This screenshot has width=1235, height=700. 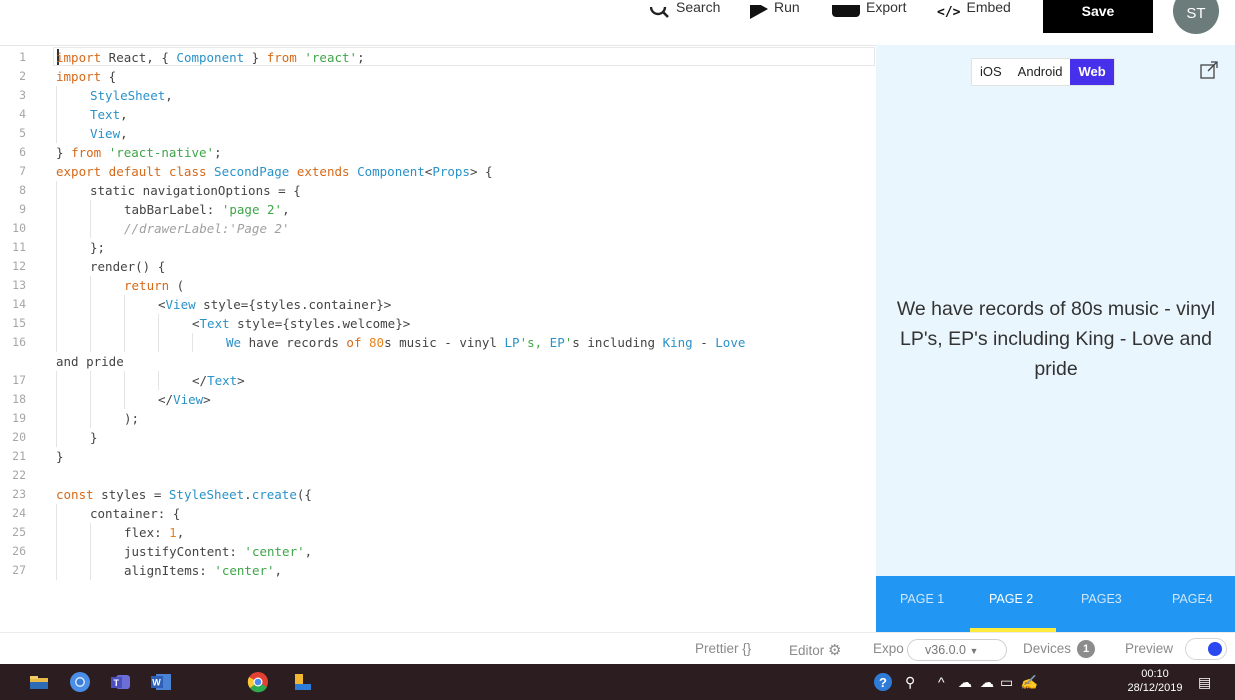 I want to click on embed-label: Embed, so click(x=988, y=7).